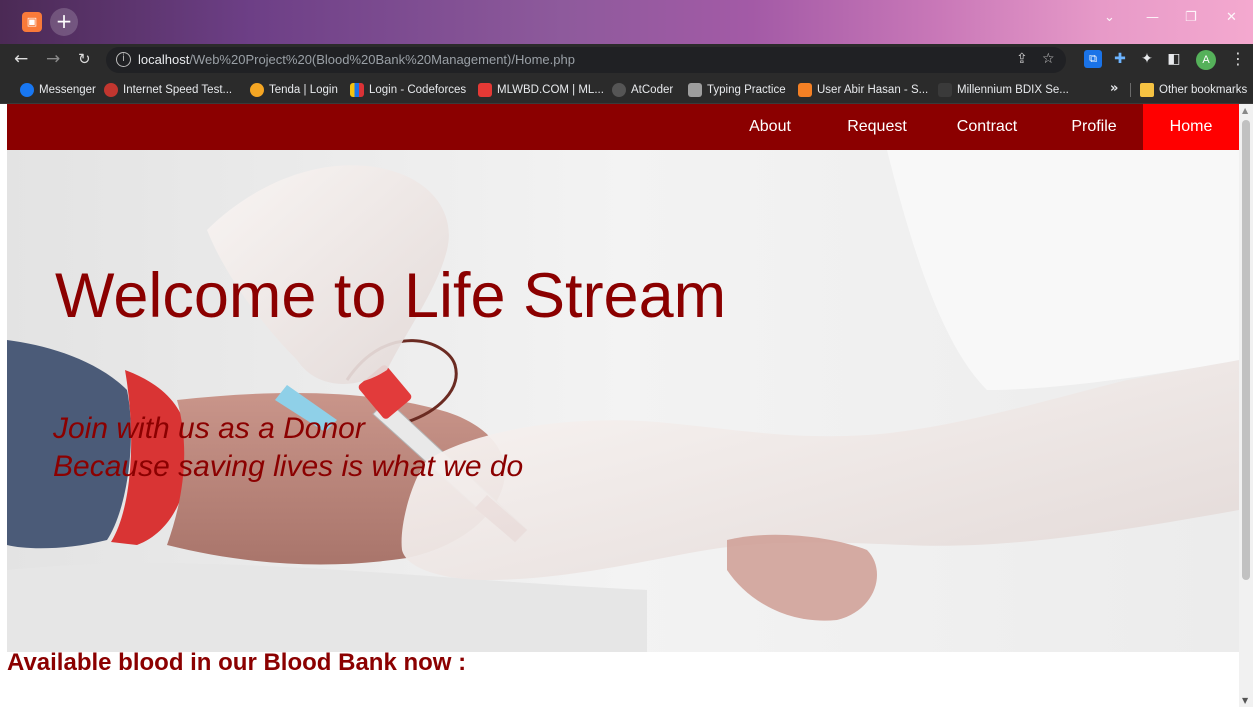 The width and height of the screenshot is (1253, 707). Describe the element at coordinates (770, 127) in the screenshot. I see `nav-about: About` at that location.